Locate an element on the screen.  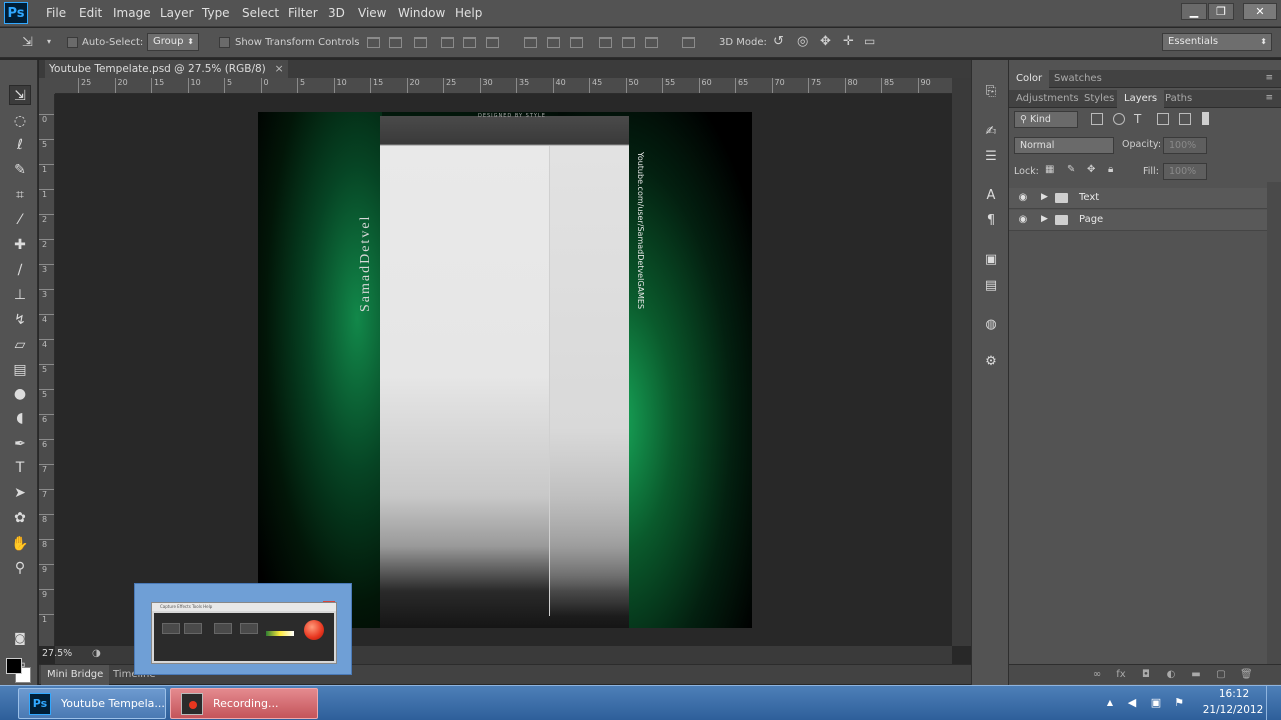
dodge-tool-icon: ◖ is located at coordinates (20, 418).